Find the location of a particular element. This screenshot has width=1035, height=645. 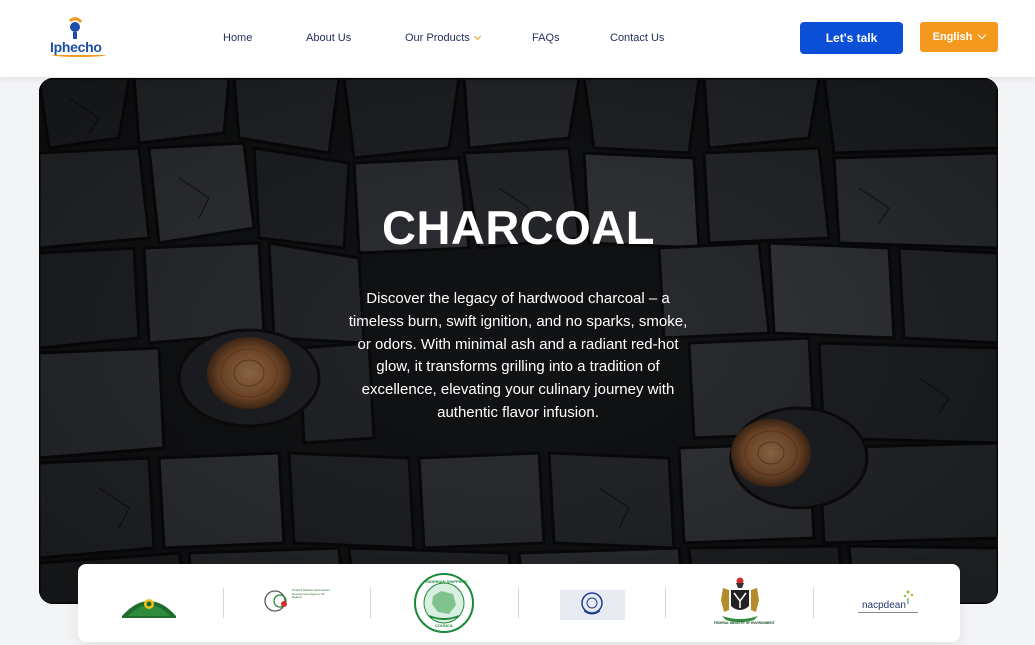

lets-talk-button: Let's talk is located at coordinates (851, 38).